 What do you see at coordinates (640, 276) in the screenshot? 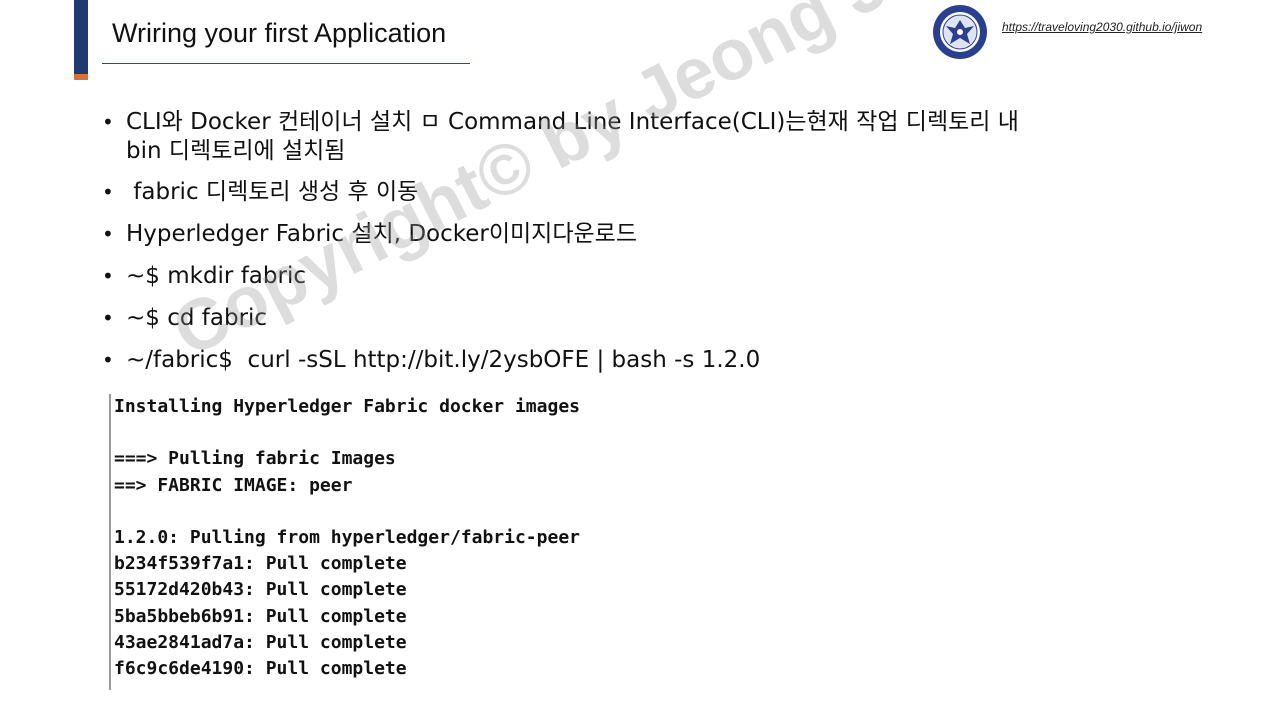
I see `bullet-item: • ~$ mkdir fabric` at bounding box center [640, 276].